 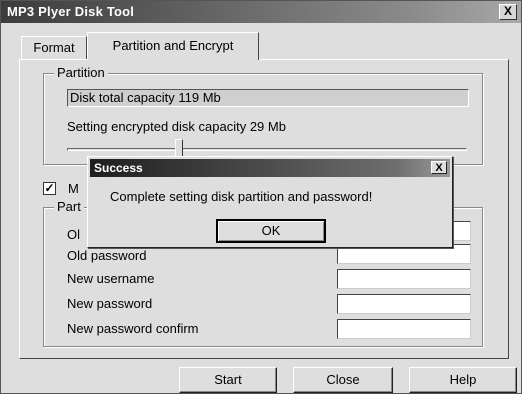 I want to click on window-titlebar: MP3 Plyer Disk Tool X, so click(x=261, y=12).